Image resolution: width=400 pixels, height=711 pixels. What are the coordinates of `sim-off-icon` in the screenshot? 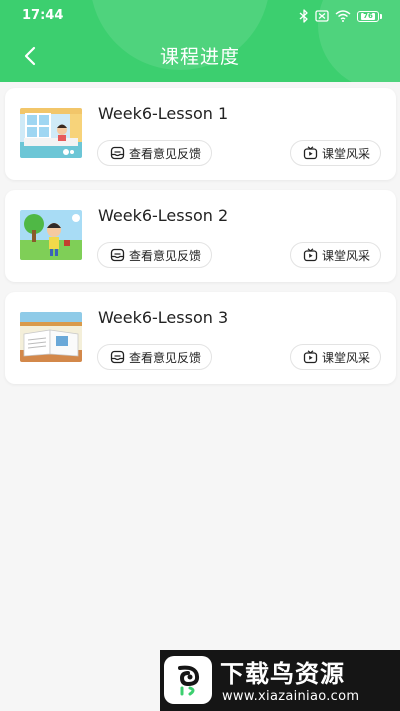 It's located at (322, 16).